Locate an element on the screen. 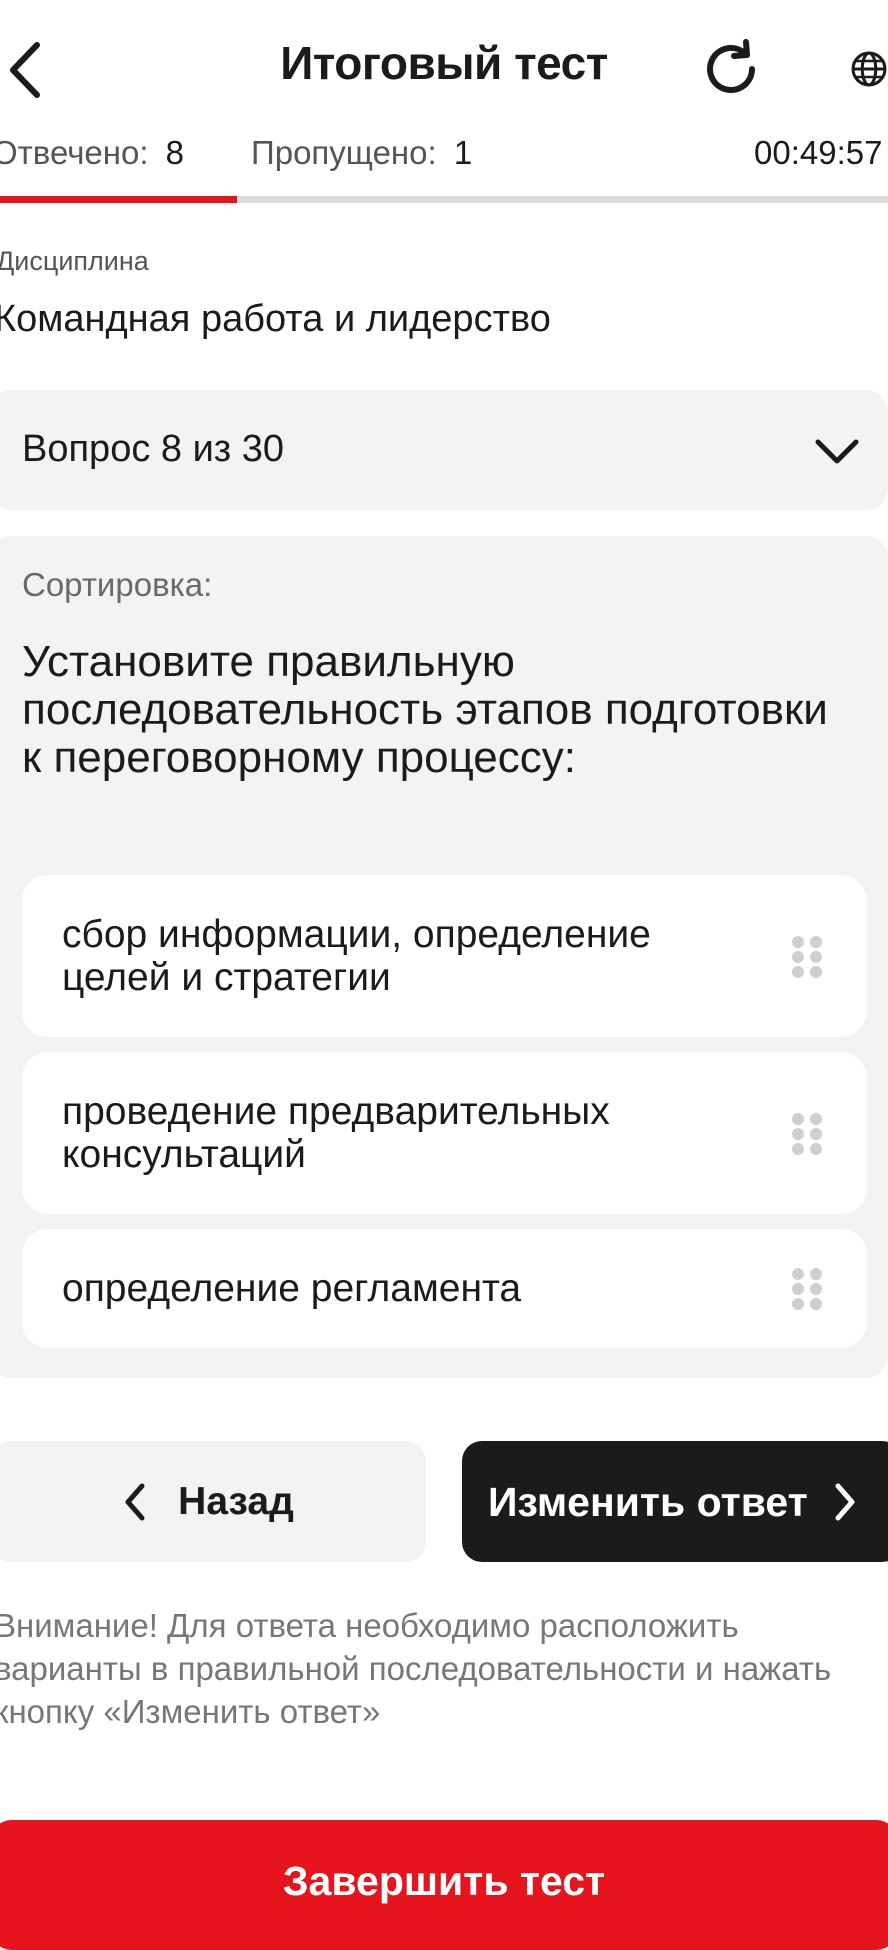 Image resolution: width=888 pixels, height=1950 pixels. globe-icon is located at coordinates (869, 69).